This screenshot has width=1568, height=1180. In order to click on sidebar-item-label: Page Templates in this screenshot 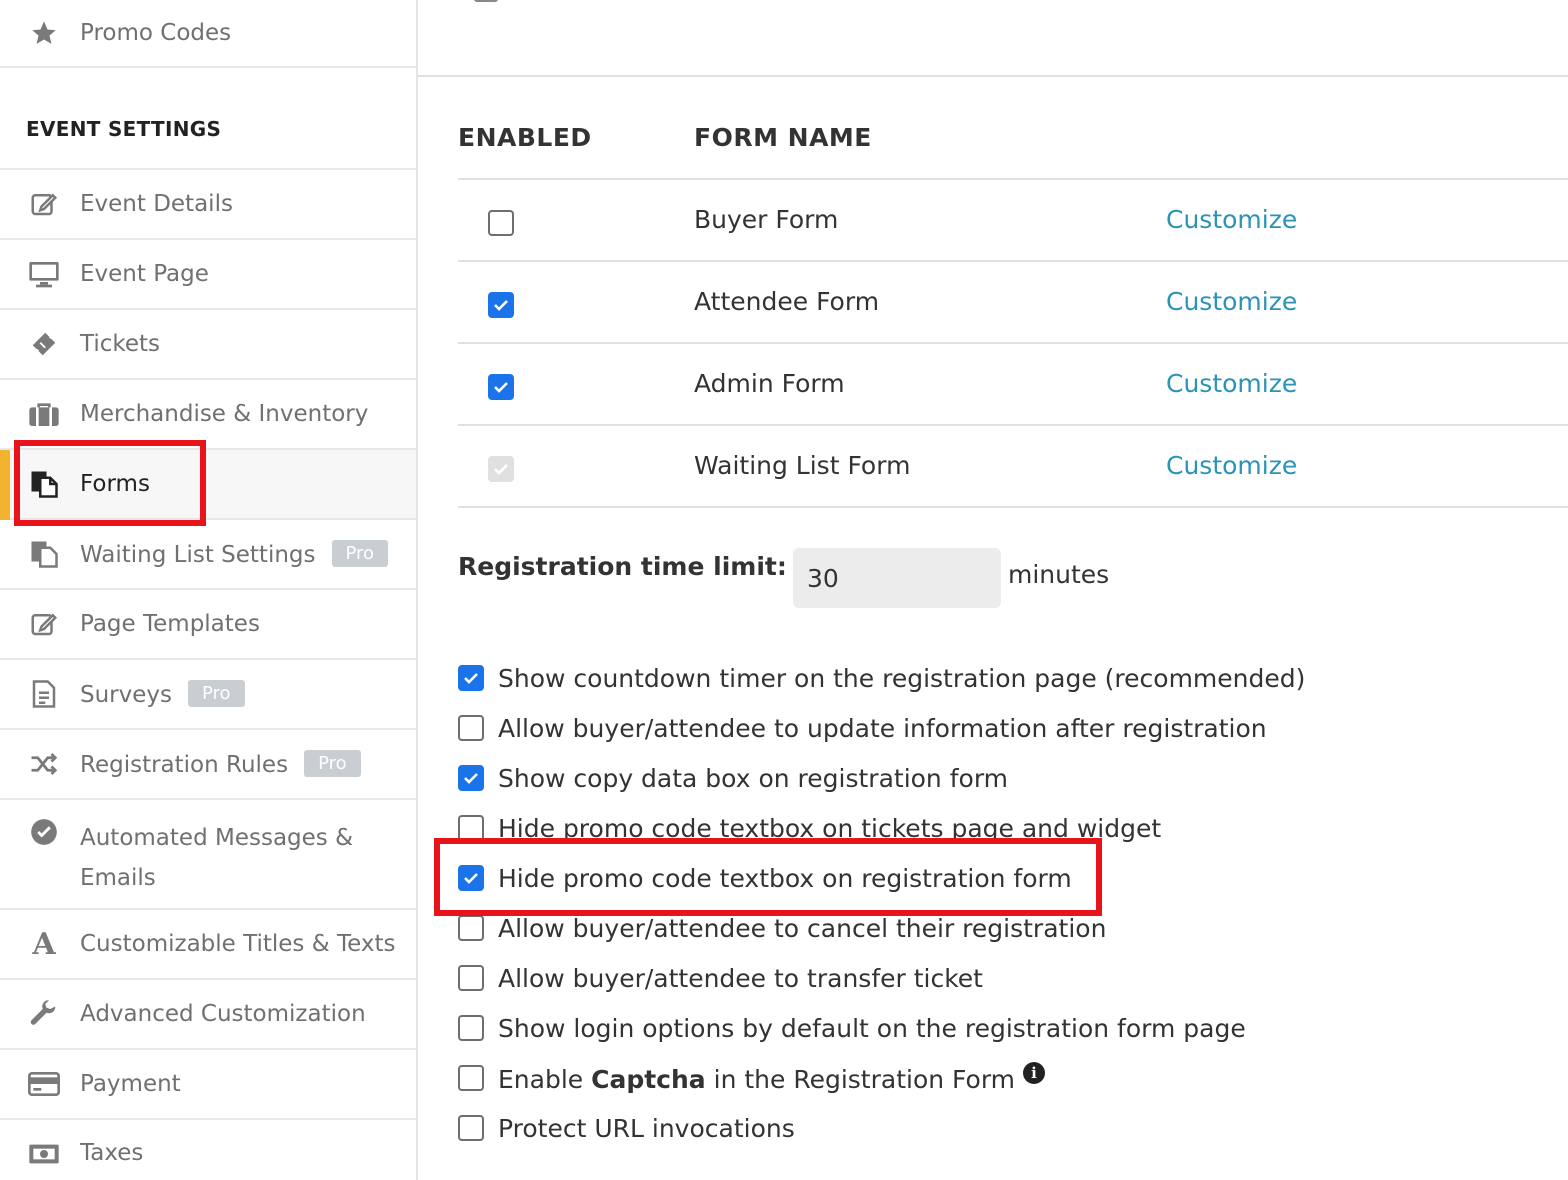, I will do `click(170, 624)`.